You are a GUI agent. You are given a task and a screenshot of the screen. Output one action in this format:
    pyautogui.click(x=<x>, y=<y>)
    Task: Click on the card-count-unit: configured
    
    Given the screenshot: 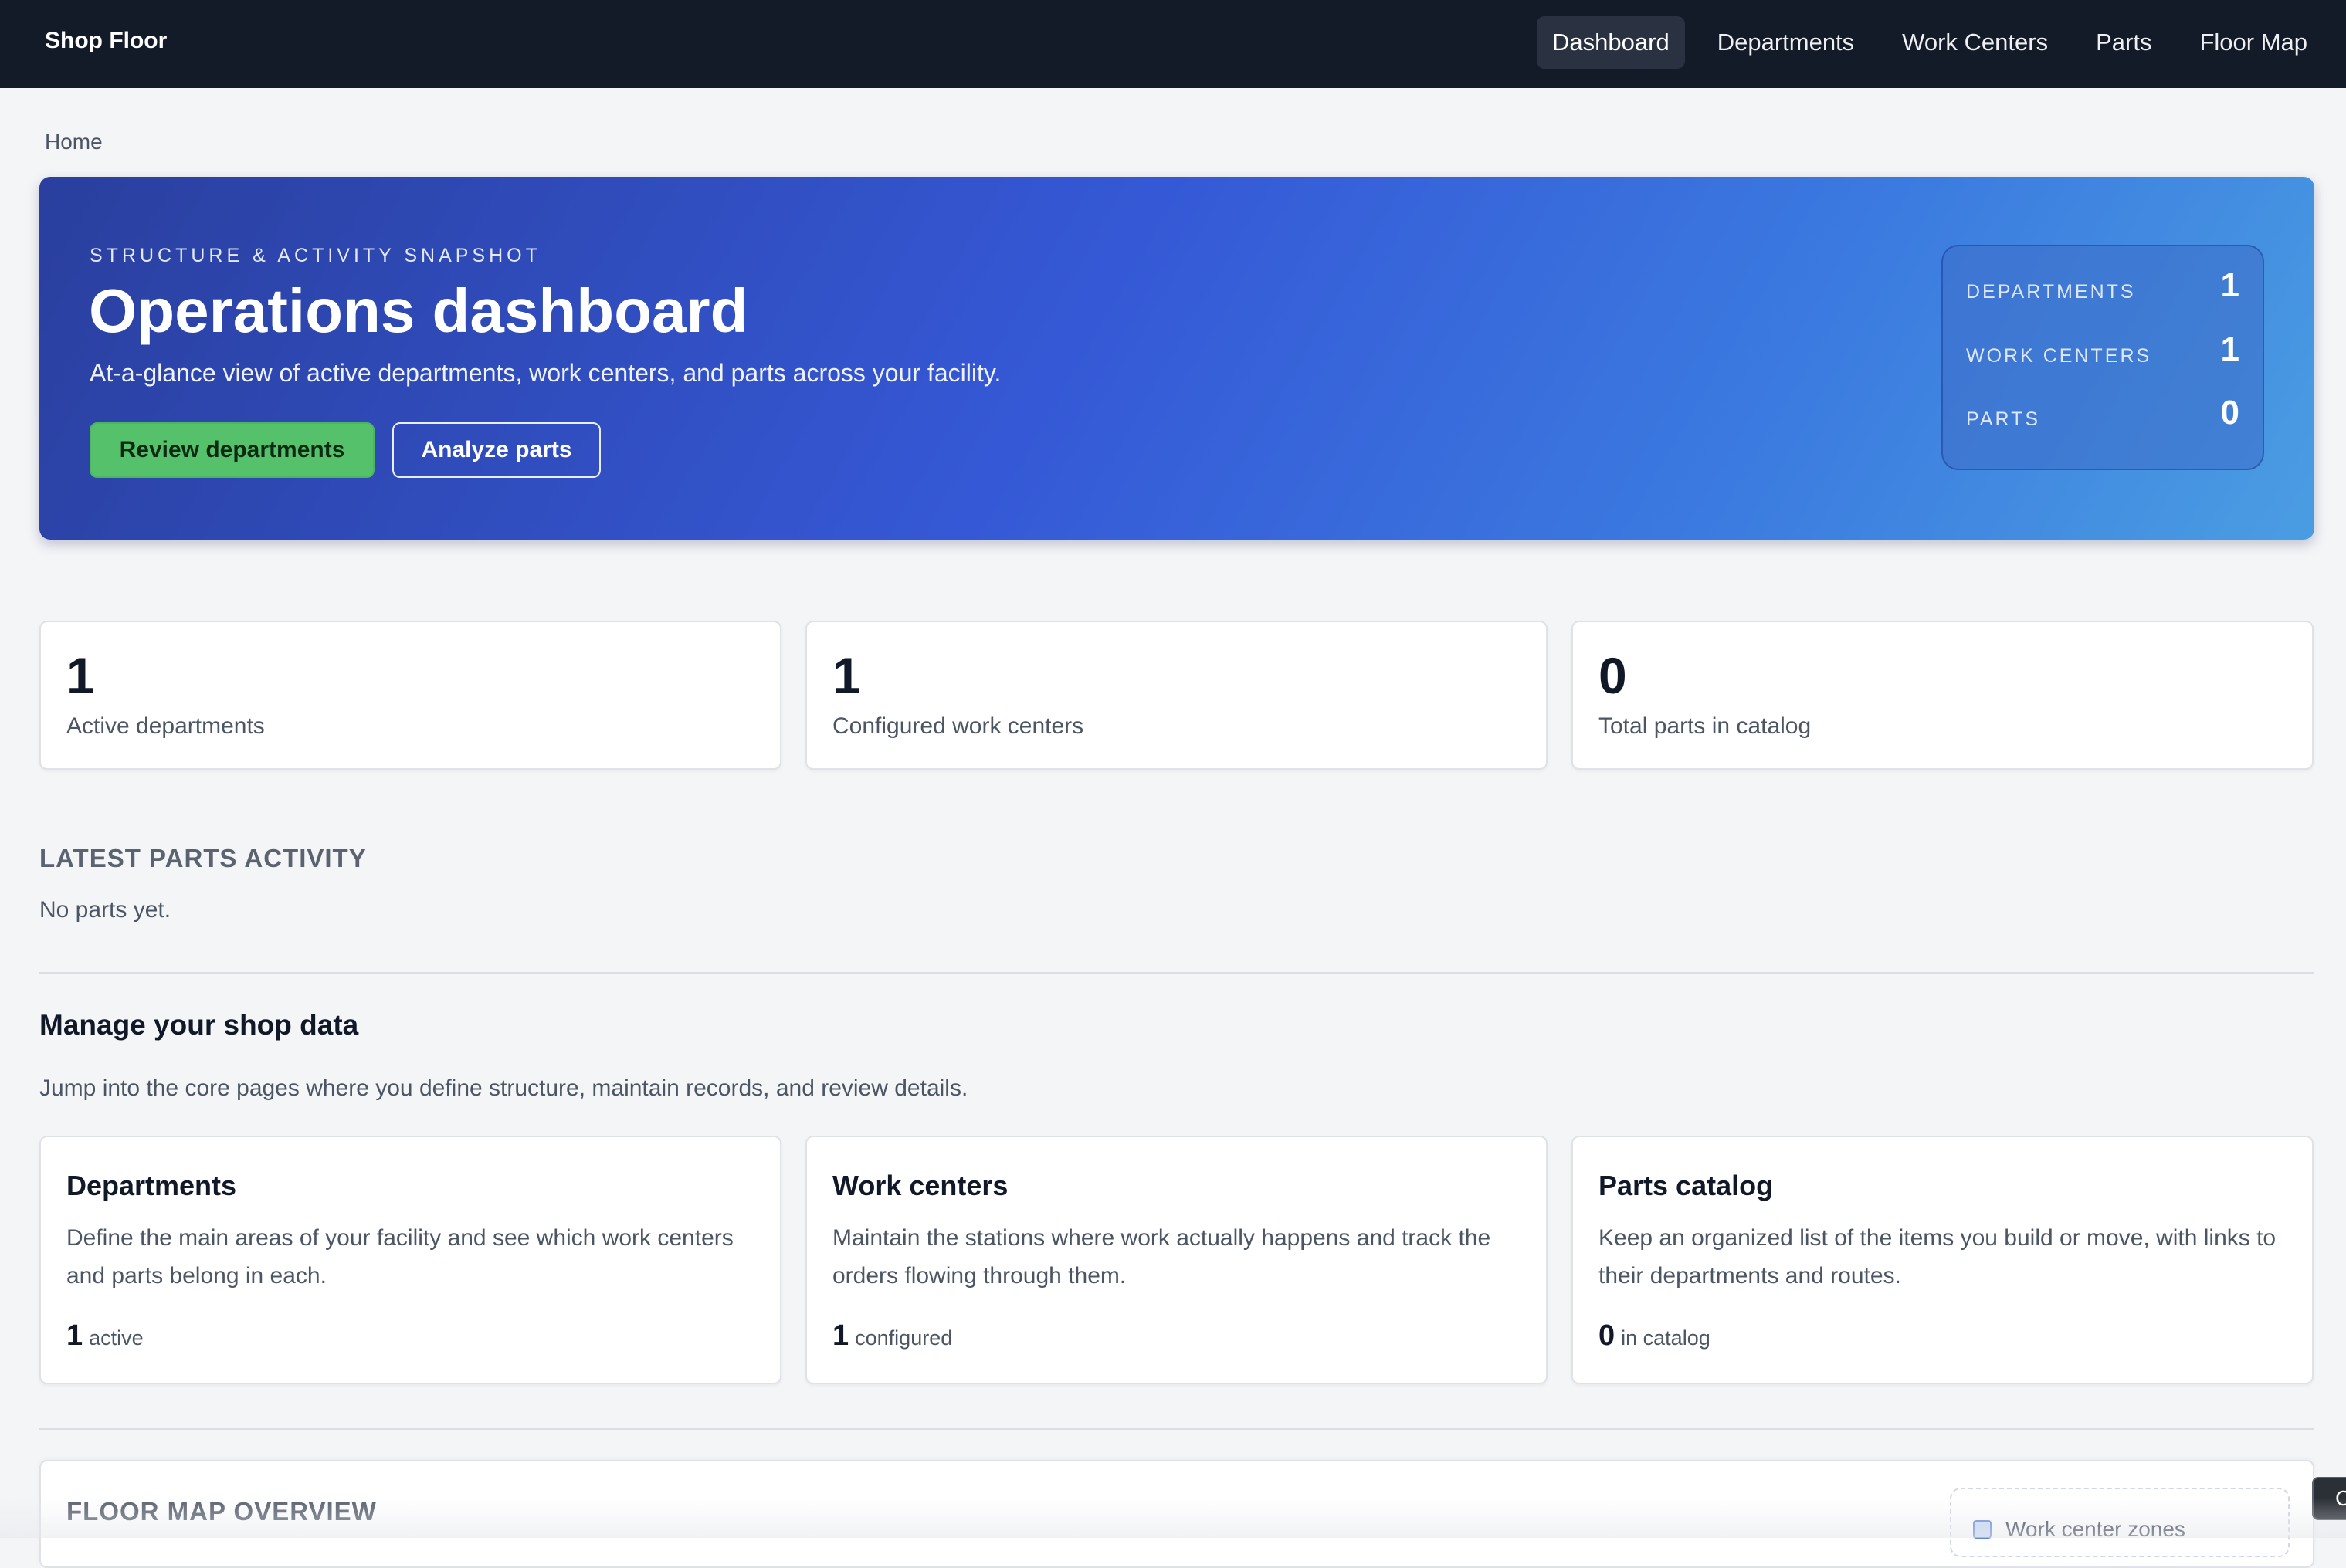 What is the action you would take?
    pyautogui.click(x=904, y=1338)
    